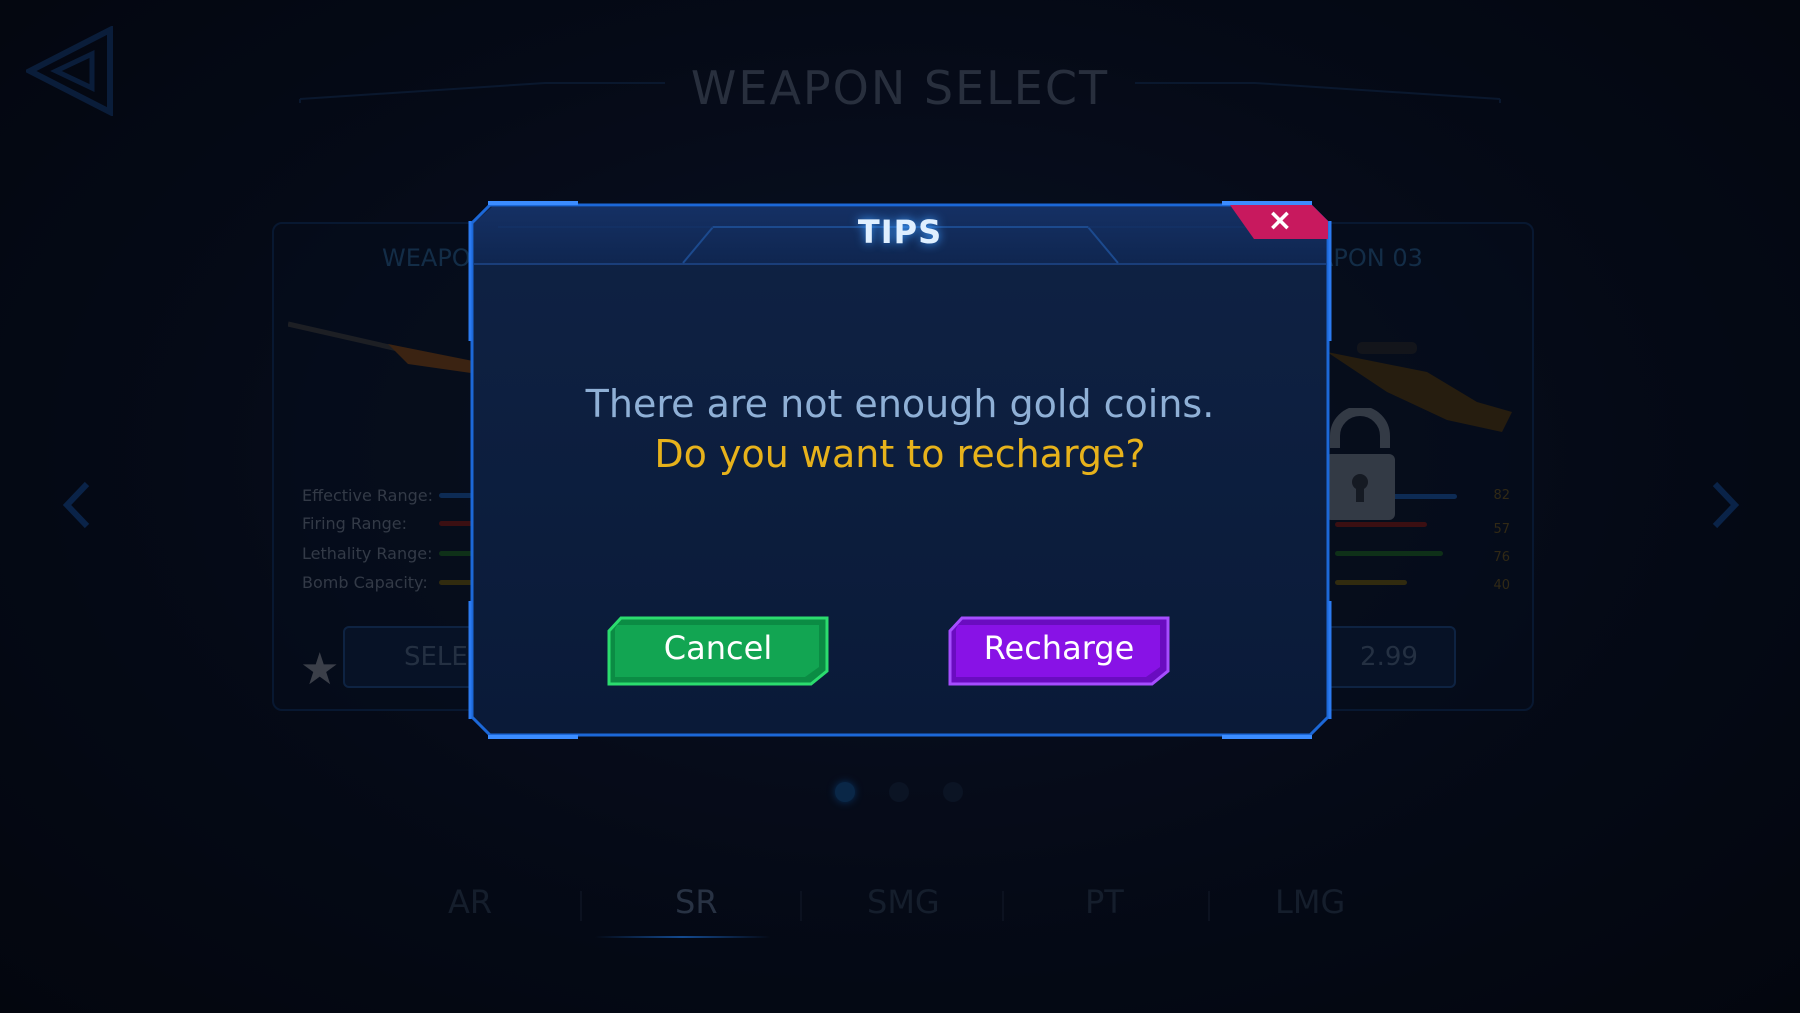 The height and width of the screenshot is (1013, 1800). I want to click on recharge-label: Recharge, so click(1059, 648).